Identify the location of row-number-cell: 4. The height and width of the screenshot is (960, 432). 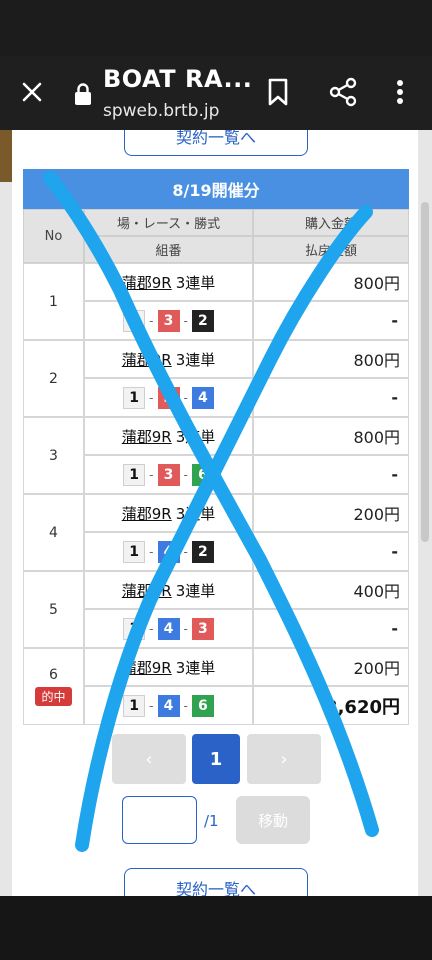
(53, 532).